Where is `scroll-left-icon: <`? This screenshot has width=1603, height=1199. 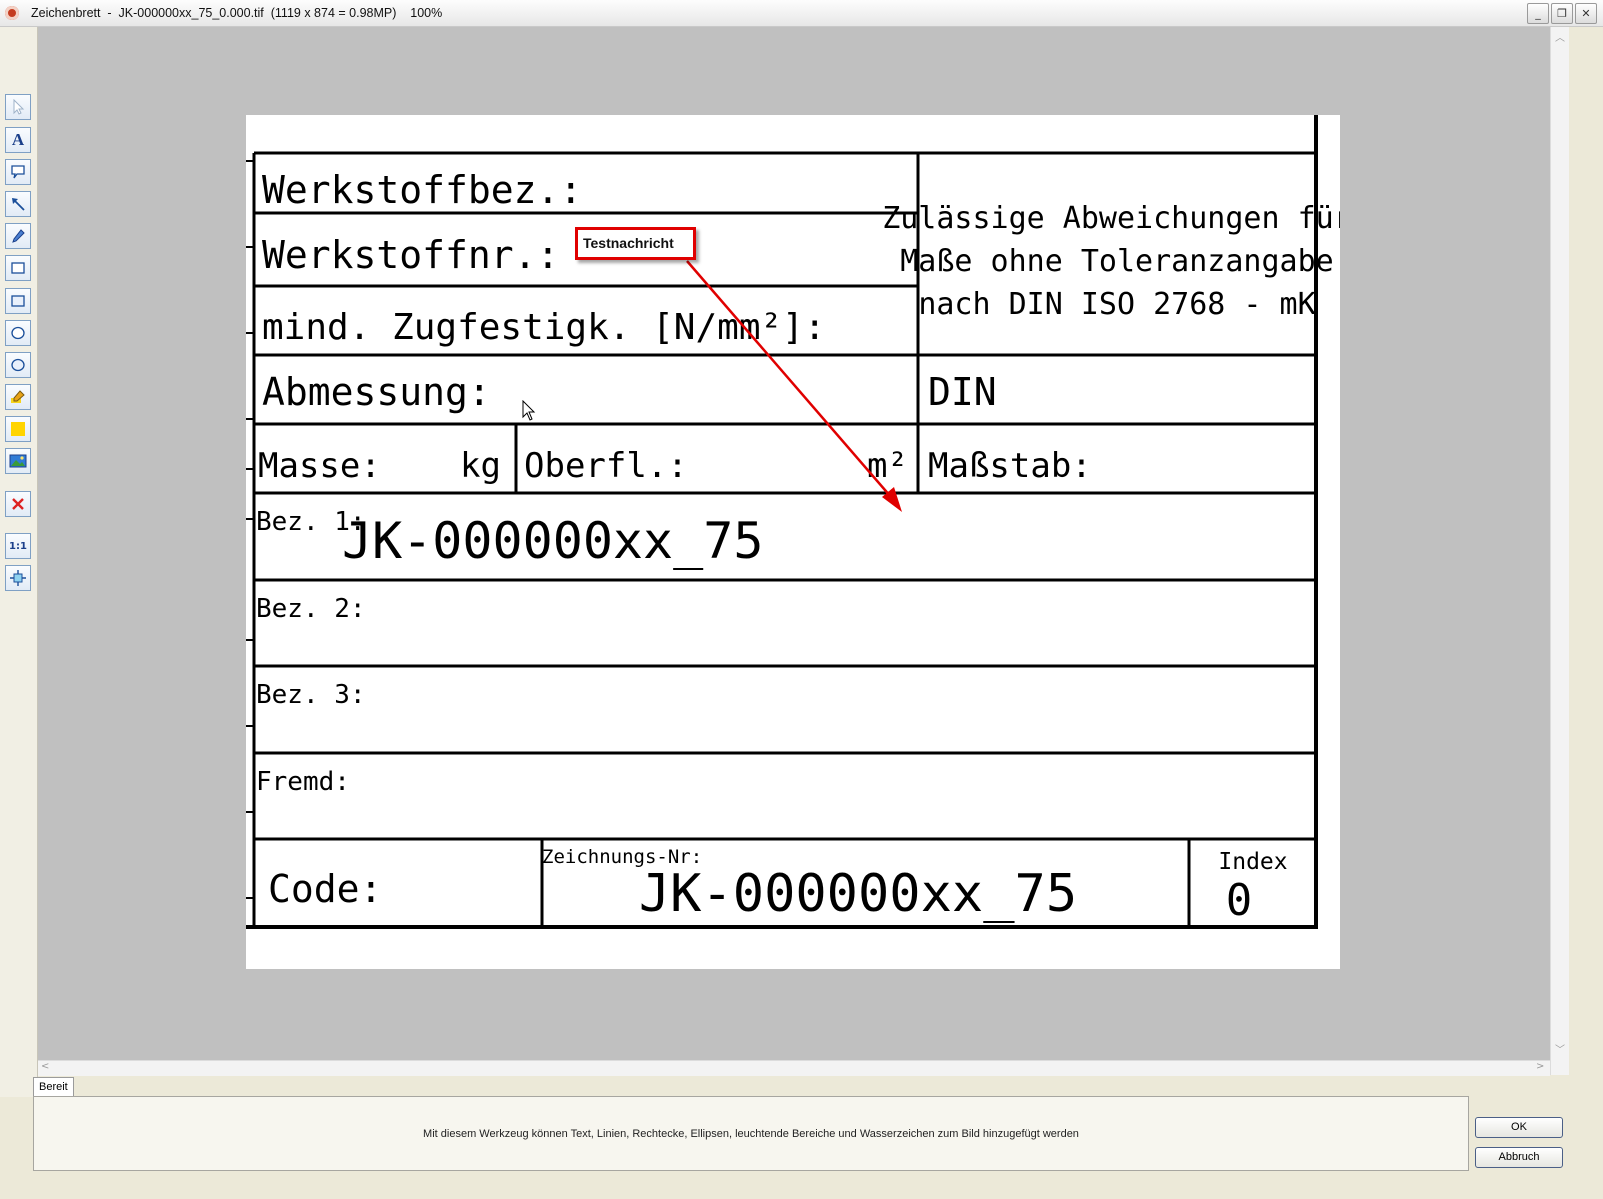 scroll-left-icon: < is located at coordinates (45, 1066).